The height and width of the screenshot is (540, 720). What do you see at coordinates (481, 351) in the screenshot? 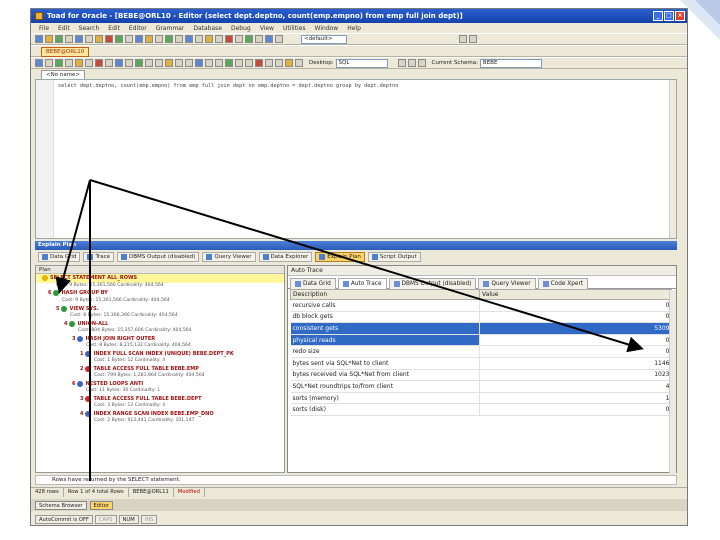
I see `table-row: redo size 0` at bounding box center [481, 351].